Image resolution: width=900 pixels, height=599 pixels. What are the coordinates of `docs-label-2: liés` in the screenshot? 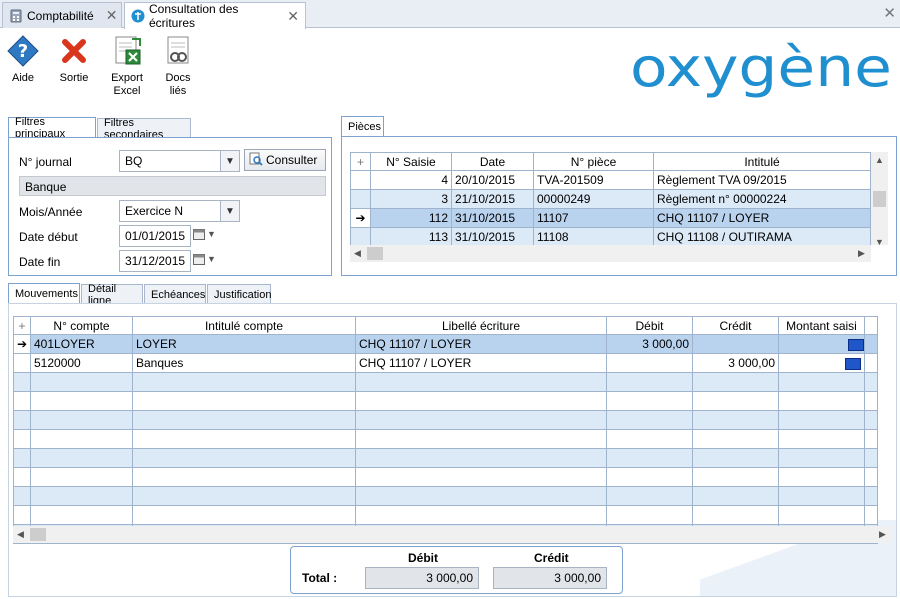 It's located at (178, 91).